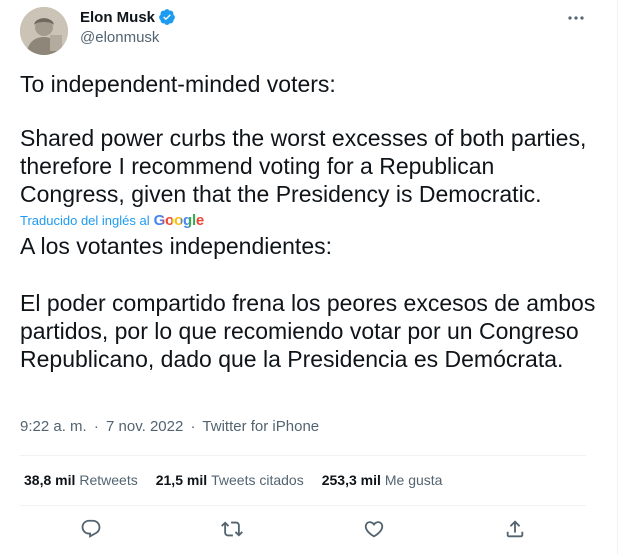 Image resolution: width=638 pixels, height=555 pixels. Describe the element at coordinates (257, 480) in the screenshot. I see `quotes-label: Tweets citados` at that location.